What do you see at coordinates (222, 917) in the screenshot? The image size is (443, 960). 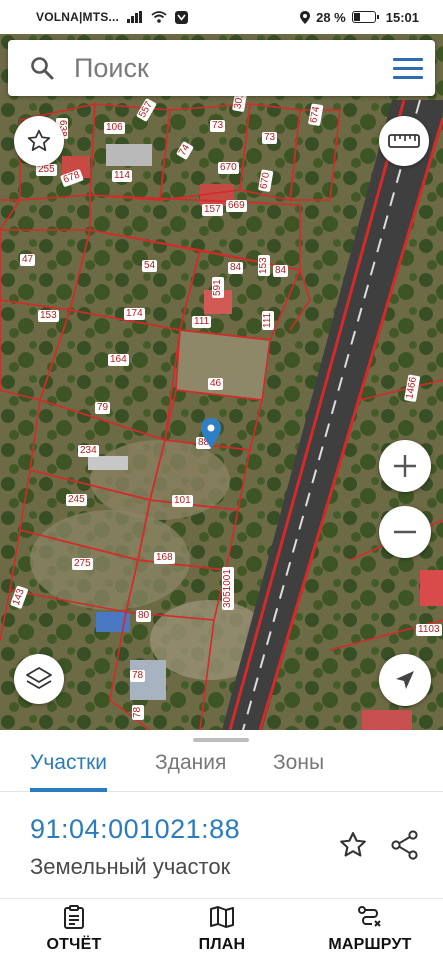 I see `map-icon` at bounding box center [222, 917].